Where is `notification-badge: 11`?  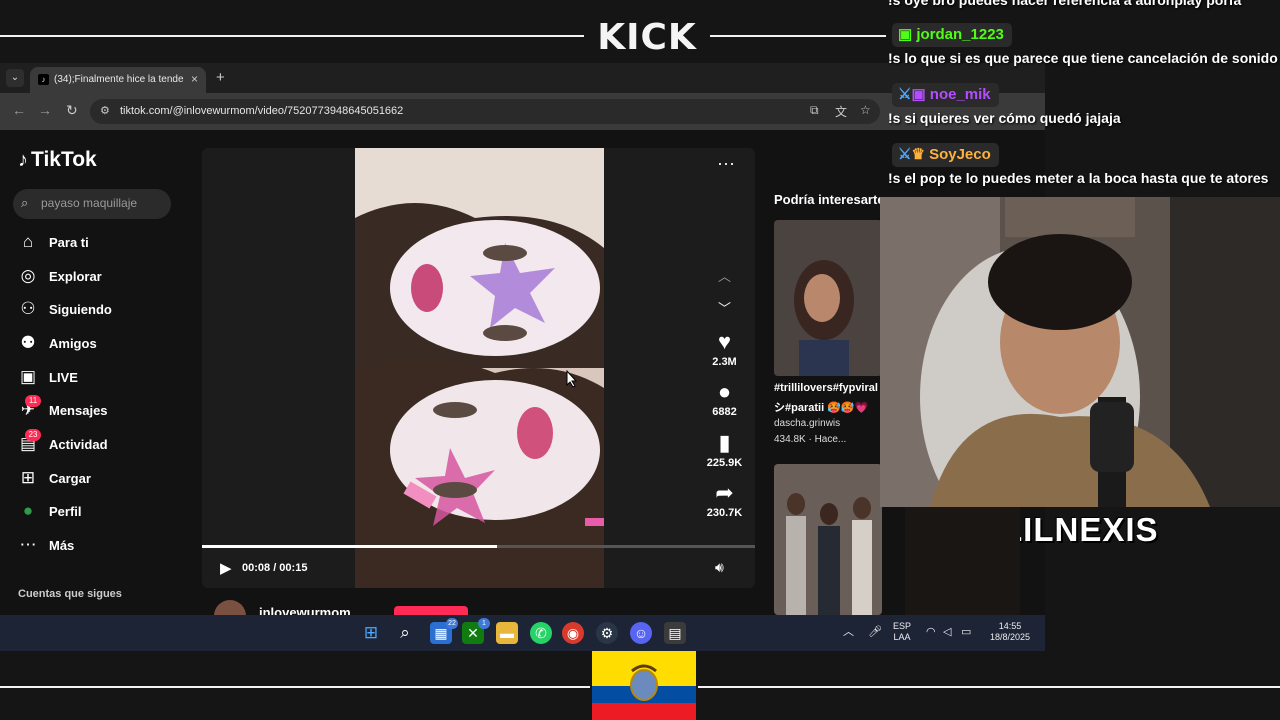
notification-badge: 11 is located at coordinates (33, 401).